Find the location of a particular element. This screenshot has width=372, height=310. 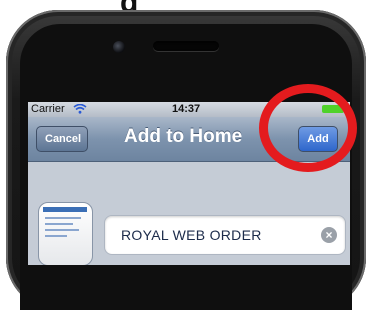

bookmark-name-field: ROYAL WEB ORDER × is located at coordinates (225, 235).